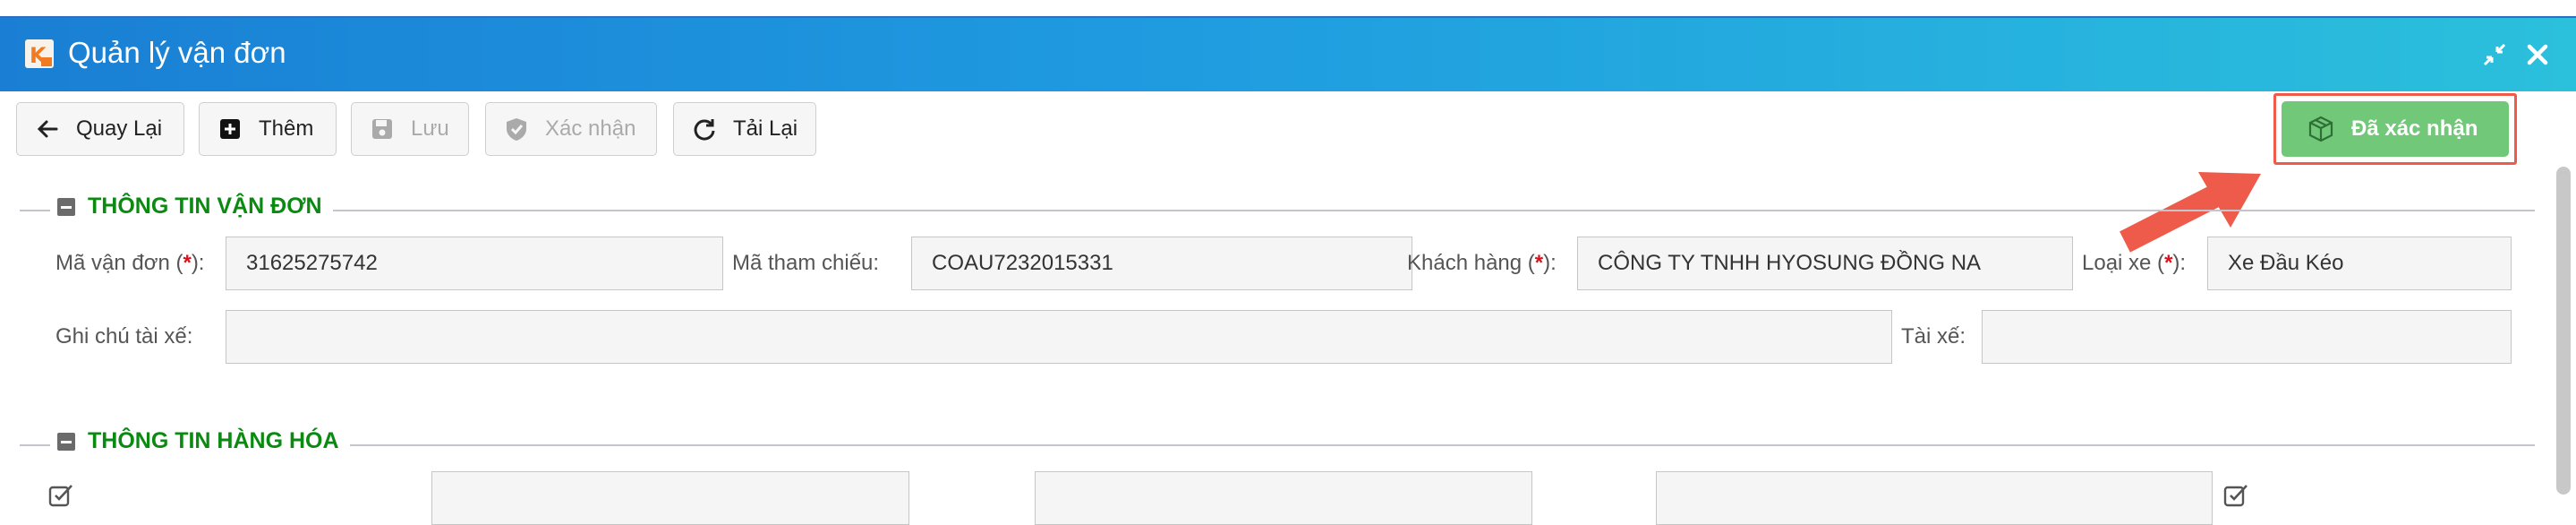 The height and width of the screenshot is (525, 2576). I want to click on section2-title: THÔNG TIN HÀNG HÓA, so click(213, 440).